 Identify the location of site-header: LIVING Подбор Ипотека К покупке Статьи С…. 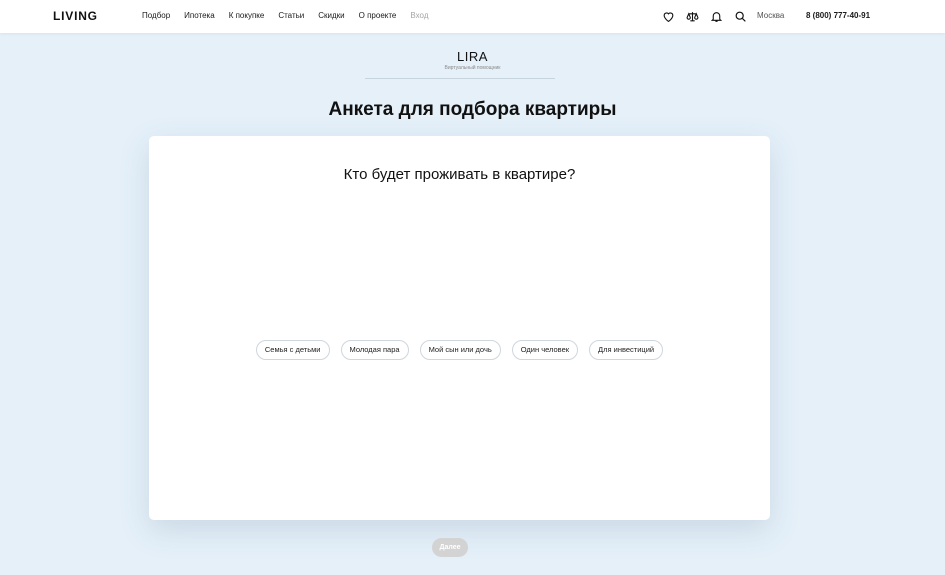
(472, 16).